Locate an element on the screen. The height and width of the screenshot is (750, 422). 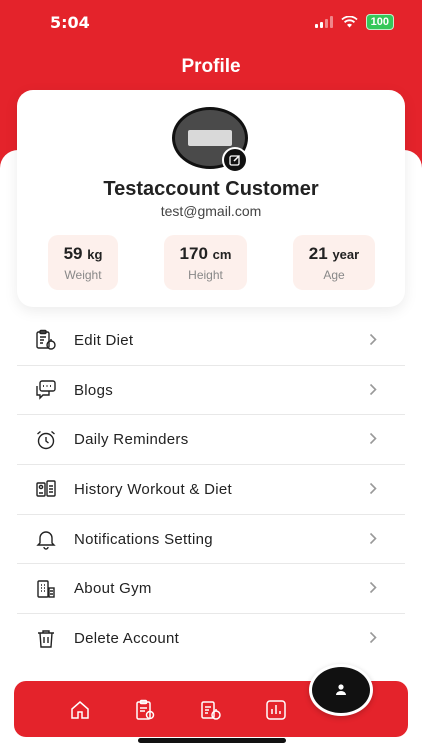
menu-item-label: Notifications Setting is located at coordinates (143, 539).